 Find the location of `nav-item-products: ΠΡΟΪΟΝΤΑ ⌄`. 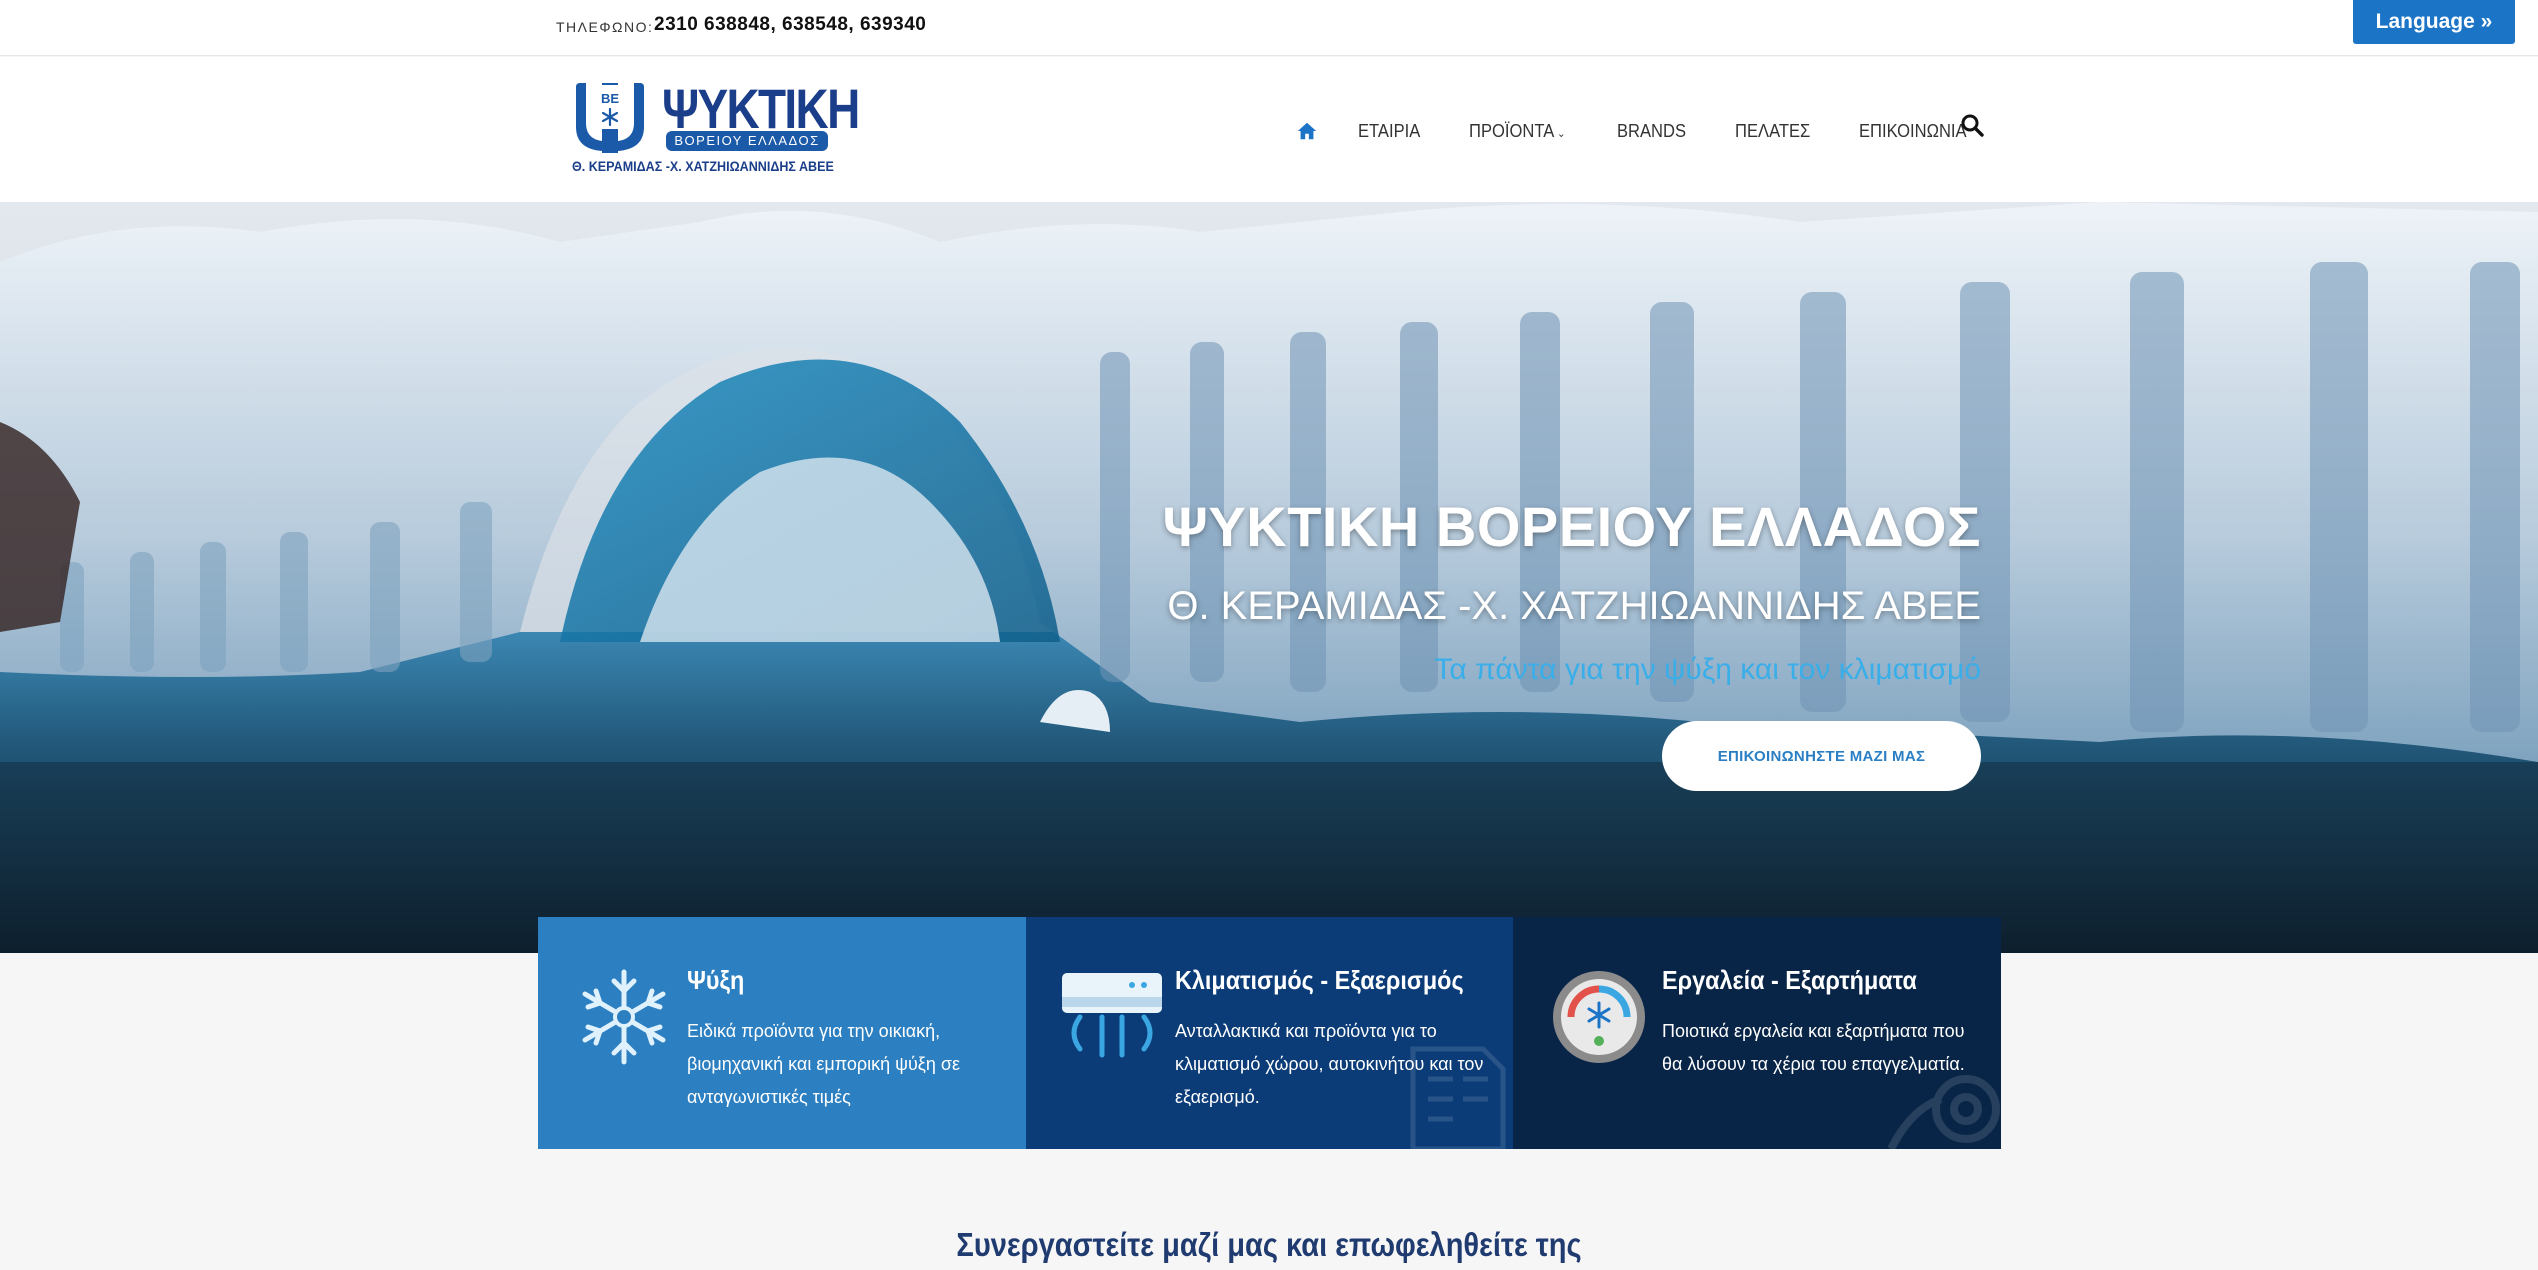

nav-item-products: ΠΡΟΪΟΝΤΑ ⌄ is located at coordinates (1517, 131).